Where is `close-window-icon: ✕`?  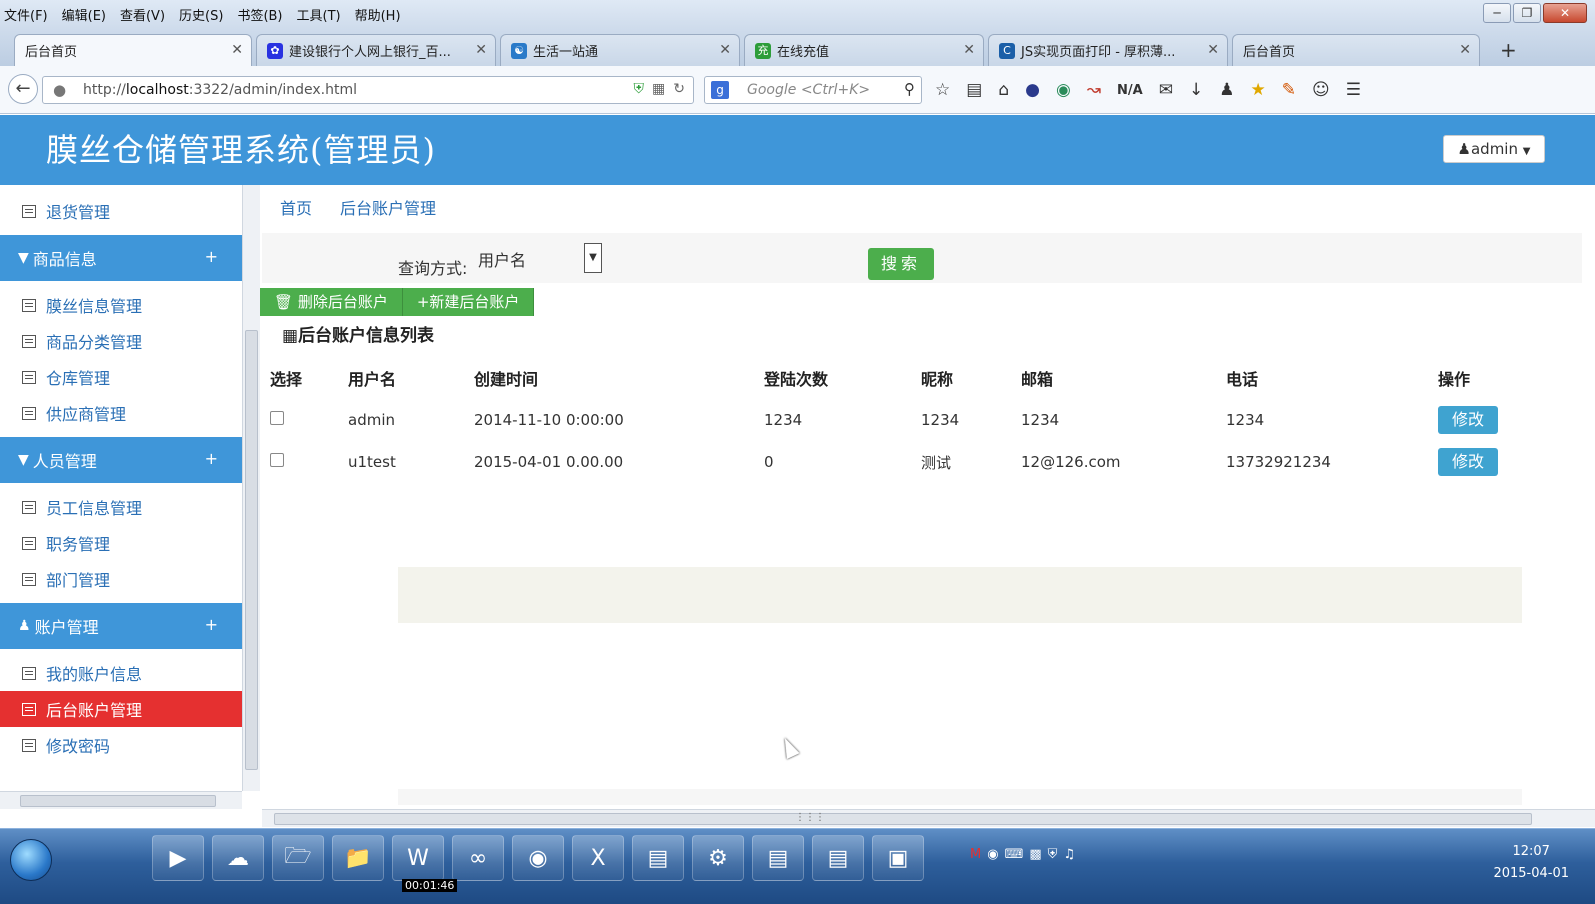
close-window-icon: ✕ is located at coordinates (1565, 13).